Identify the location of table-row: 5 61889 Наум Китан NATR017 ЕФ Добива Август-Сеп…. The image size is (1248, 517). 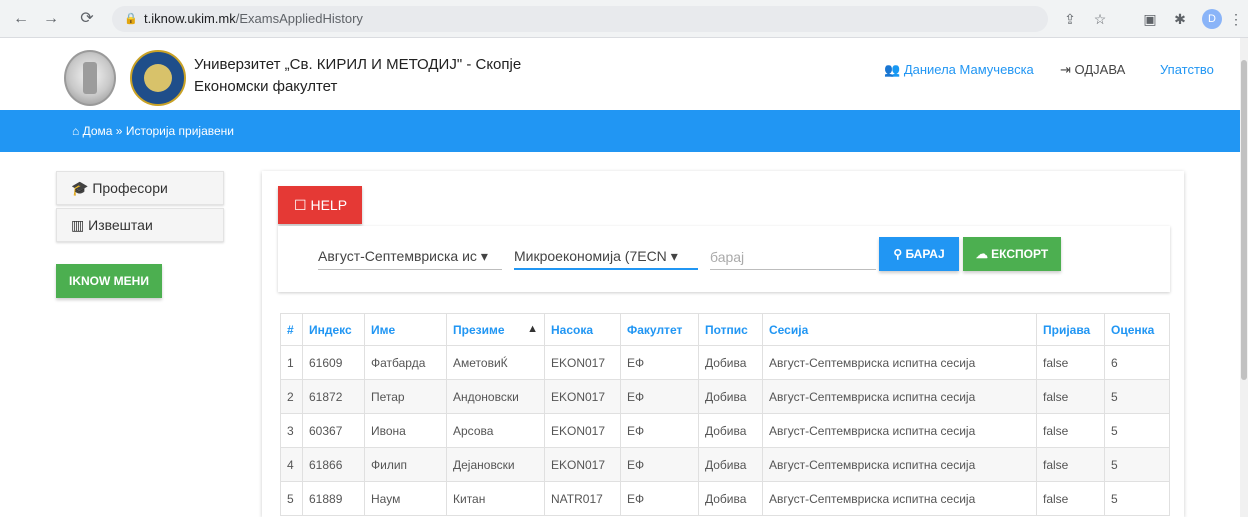
(725, 498).